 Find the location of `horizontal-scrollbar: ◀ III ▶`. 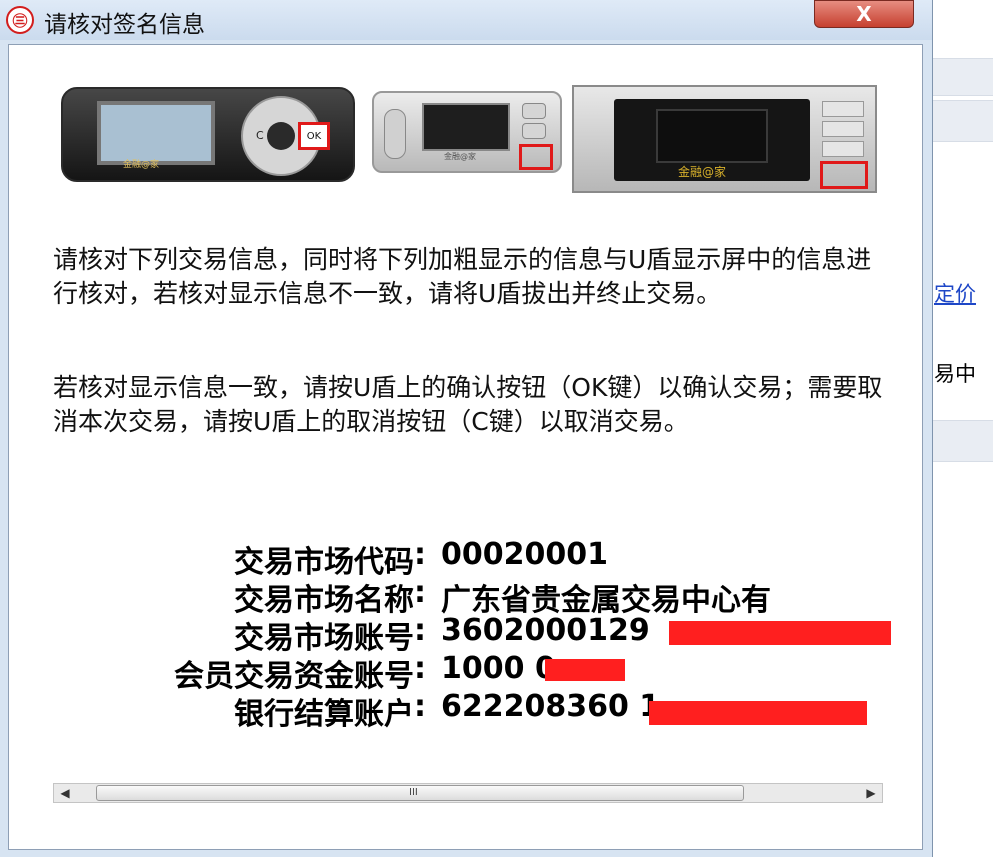

horizontal-scrollbar: ◀ III ▶ is located at coordinates (468, 793).